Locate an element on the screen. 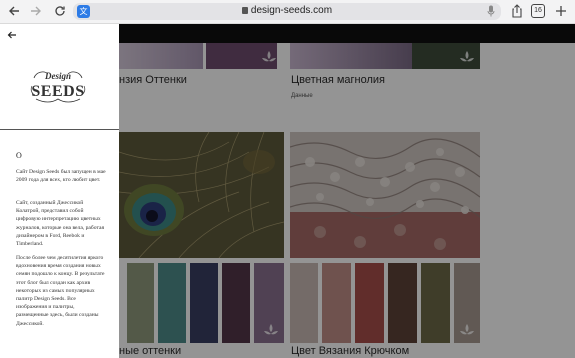  divider is located at coordinates (59, 129).